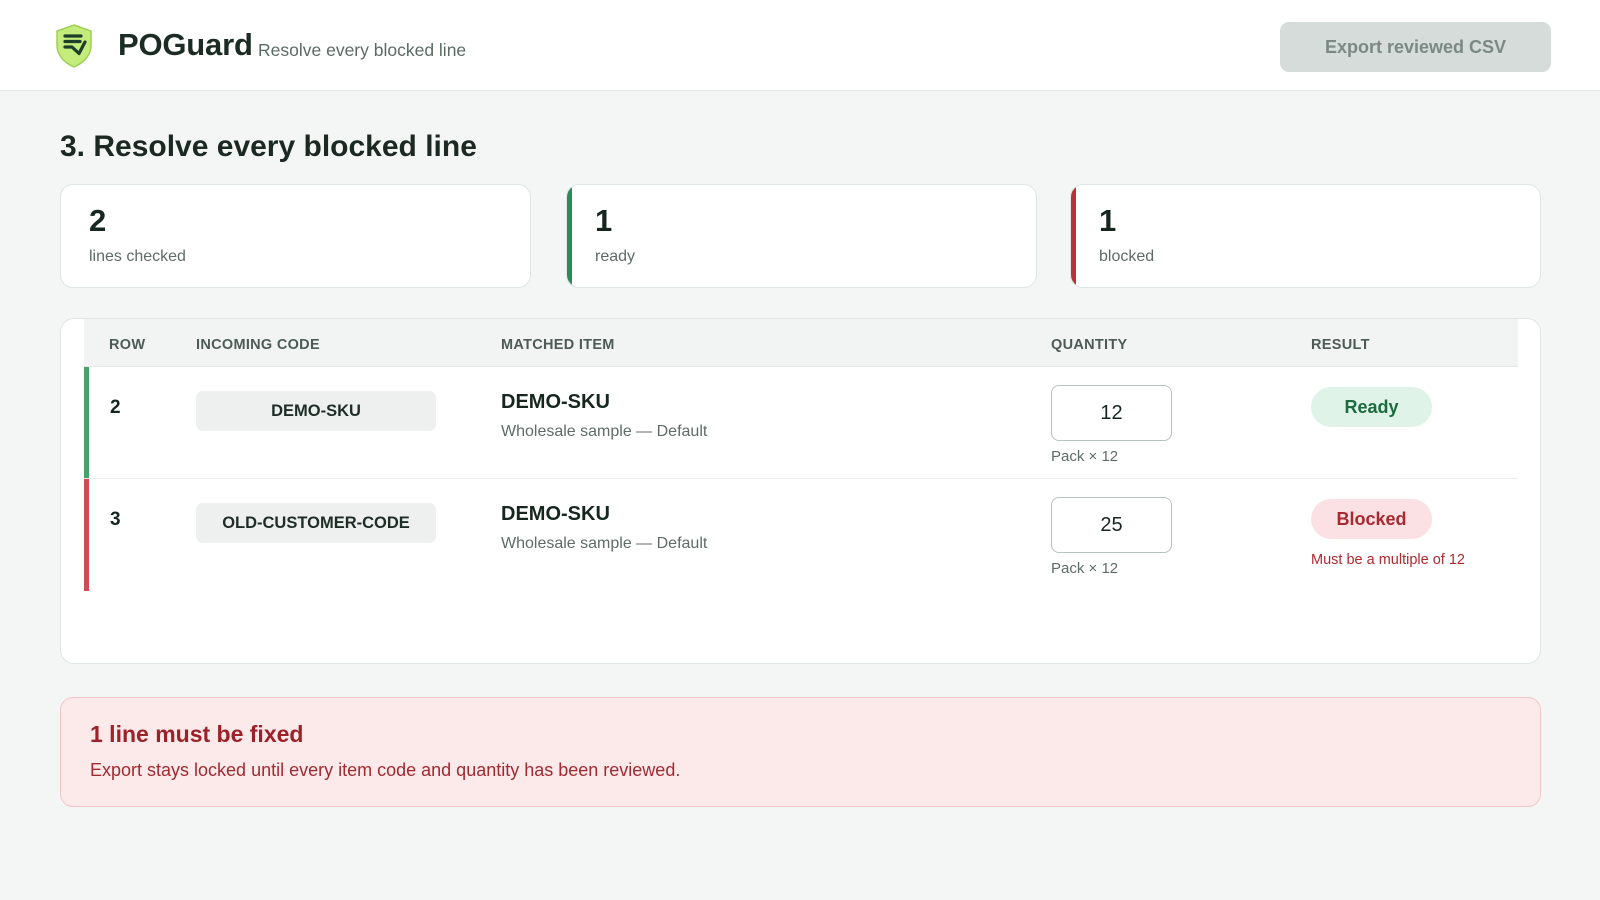 The height and width of the screenshot is (900, 1600). What do you see at coordinates (137, 256) in the screenshot?
I see `stat-label: lines checked` at bounding box center [137, 256].